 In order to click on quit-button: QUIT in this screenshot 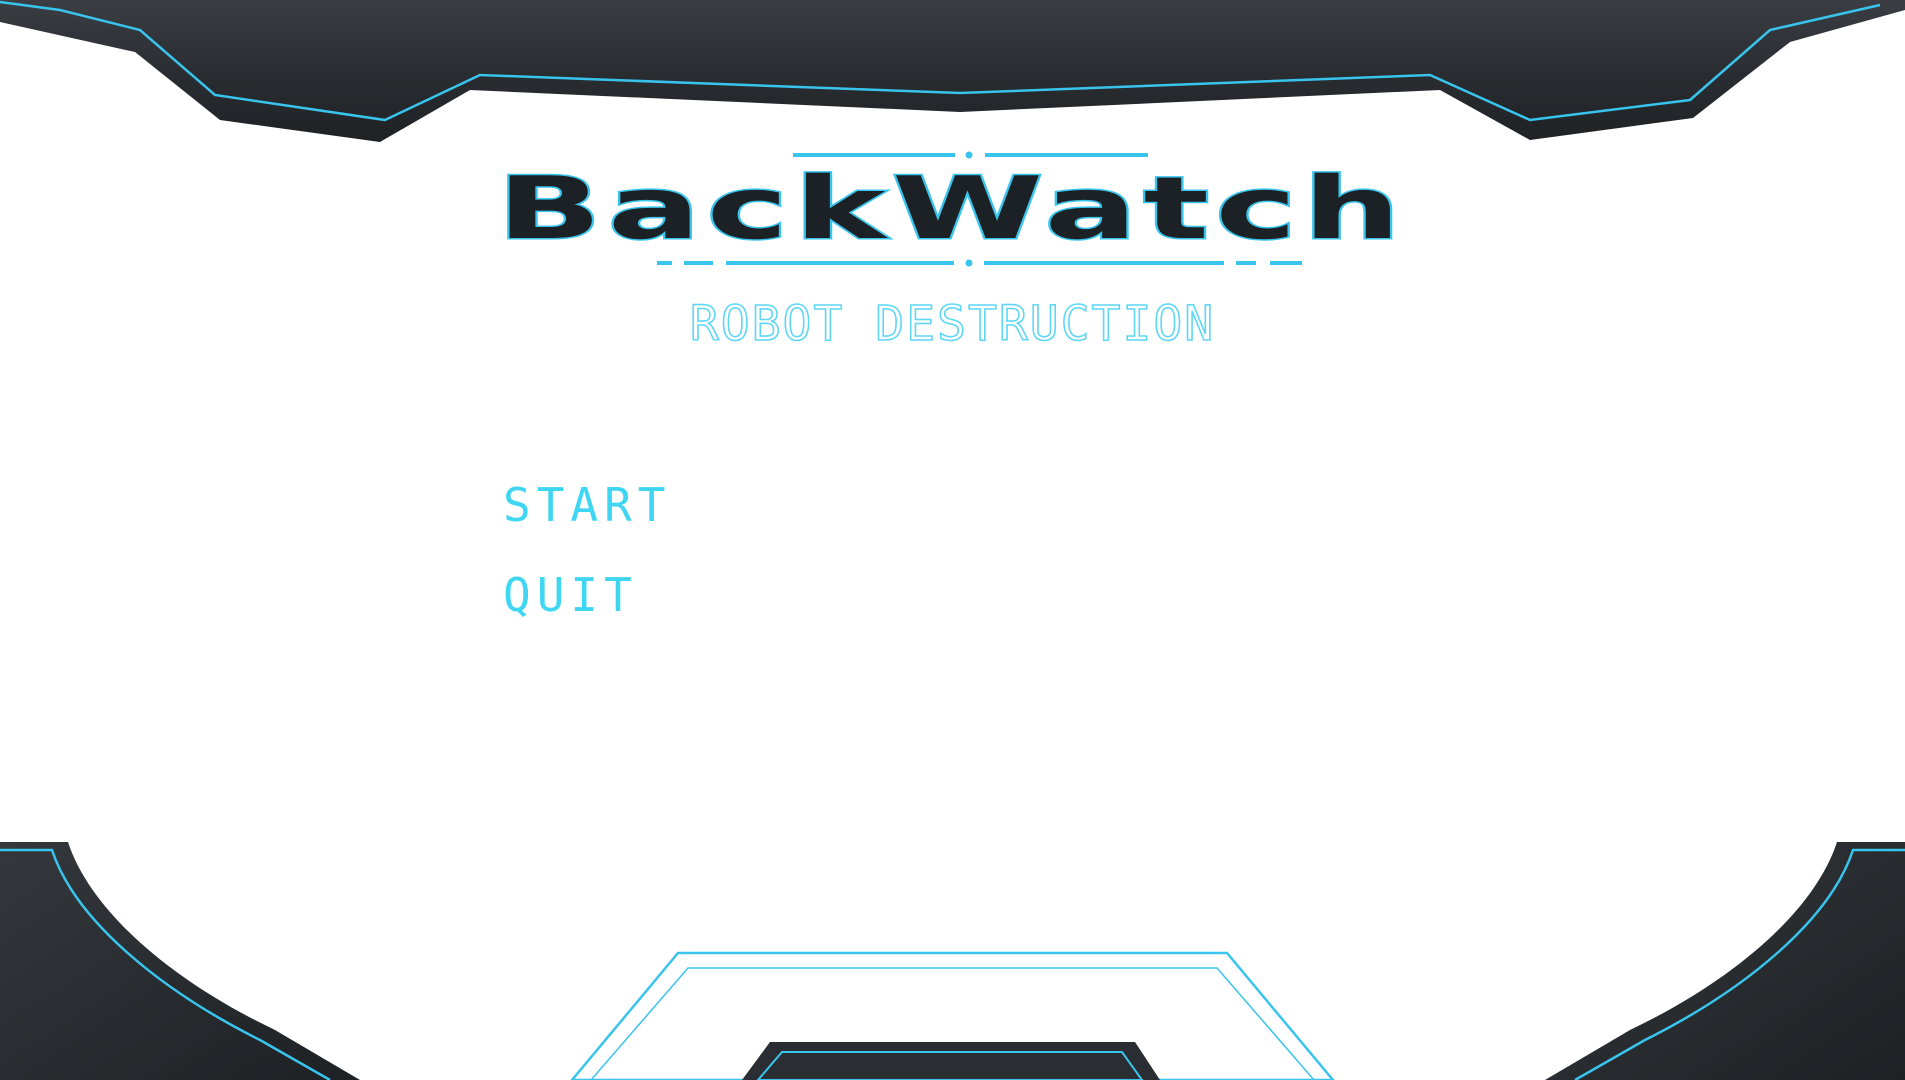, I will do `click(587, 595)`.